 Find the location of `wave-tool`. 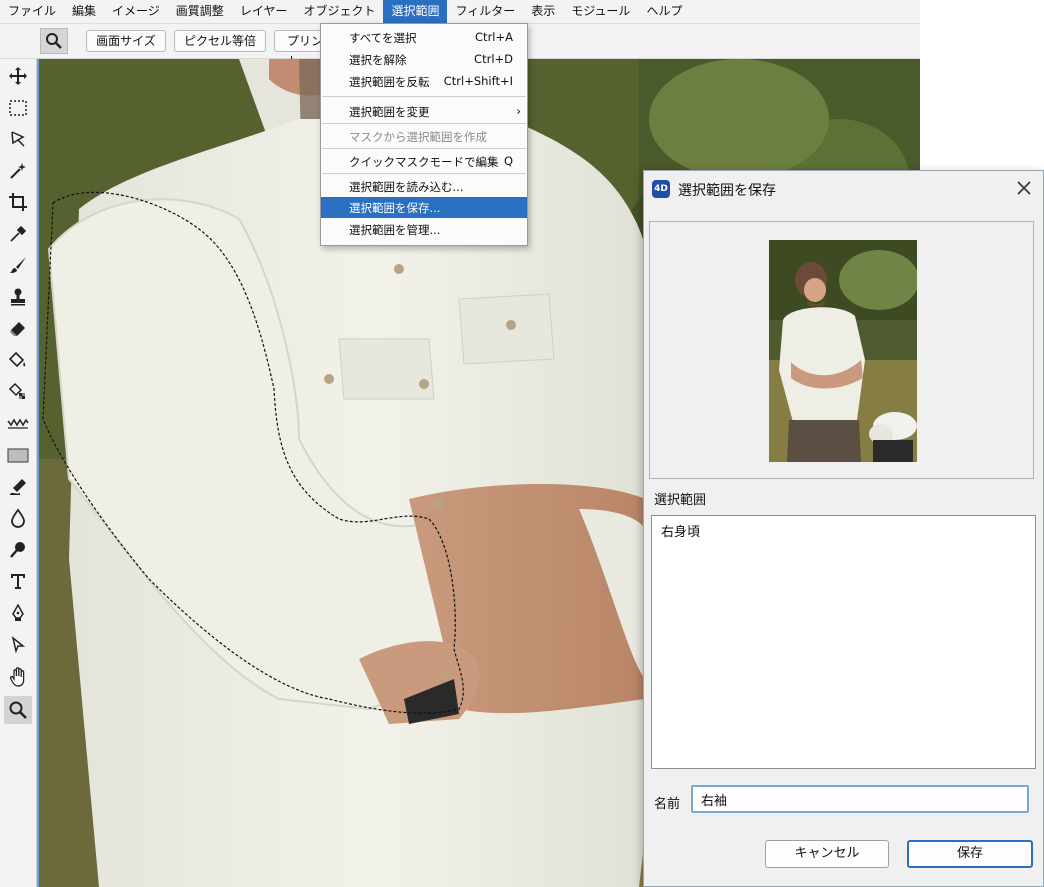

wave-tool is located at coordinates (18, 423).